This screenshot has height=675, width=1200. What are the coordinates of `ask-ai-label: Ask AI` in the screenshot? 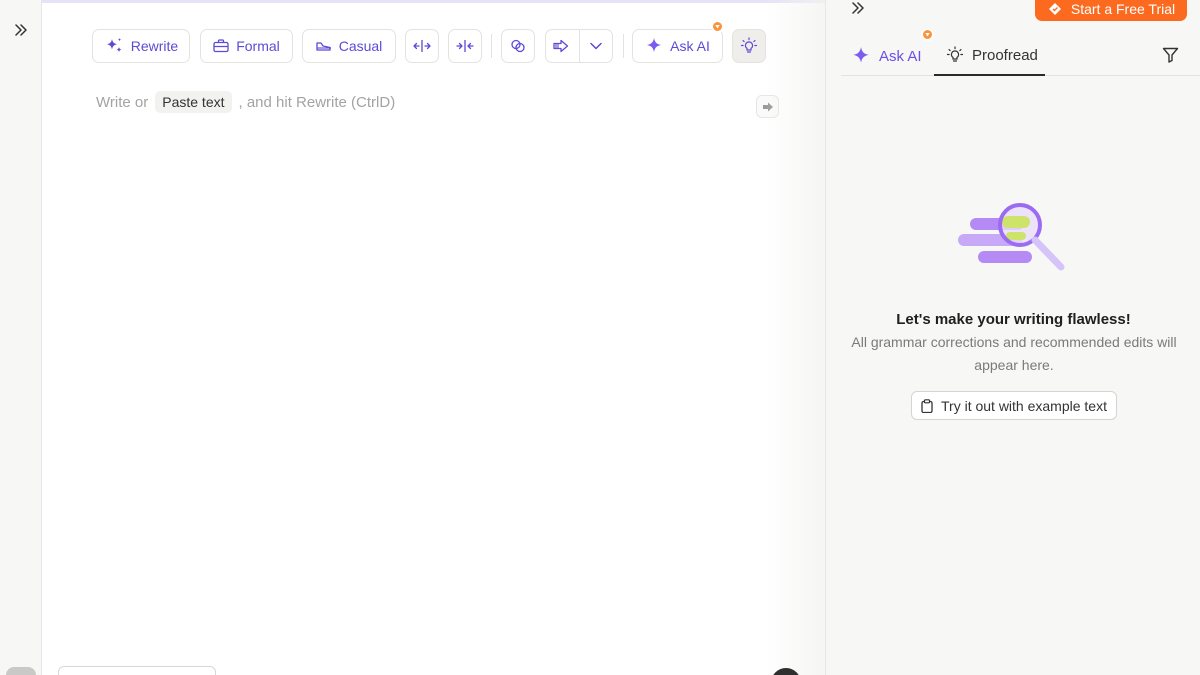 It's located at (690, 46).